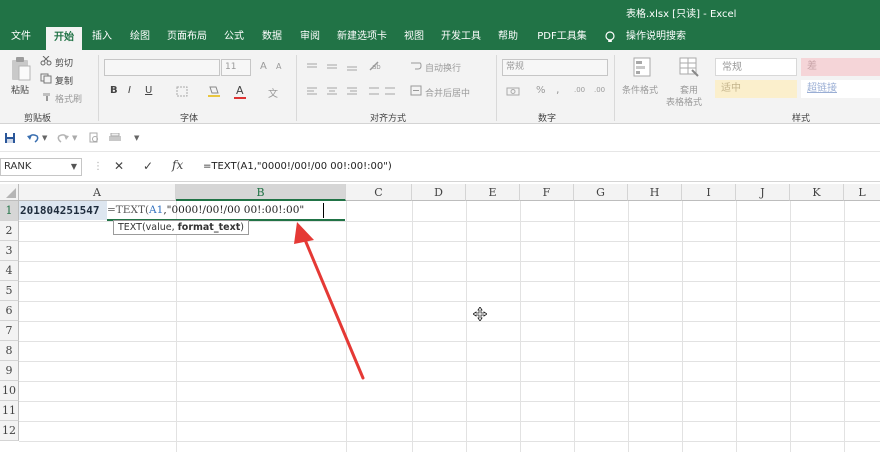 The height and width of the screenshot is (452, 880). What do you see at coordinates (97, 192) in the screenshot?
I see `column-header-a: A` at bounding box center [97, 192].